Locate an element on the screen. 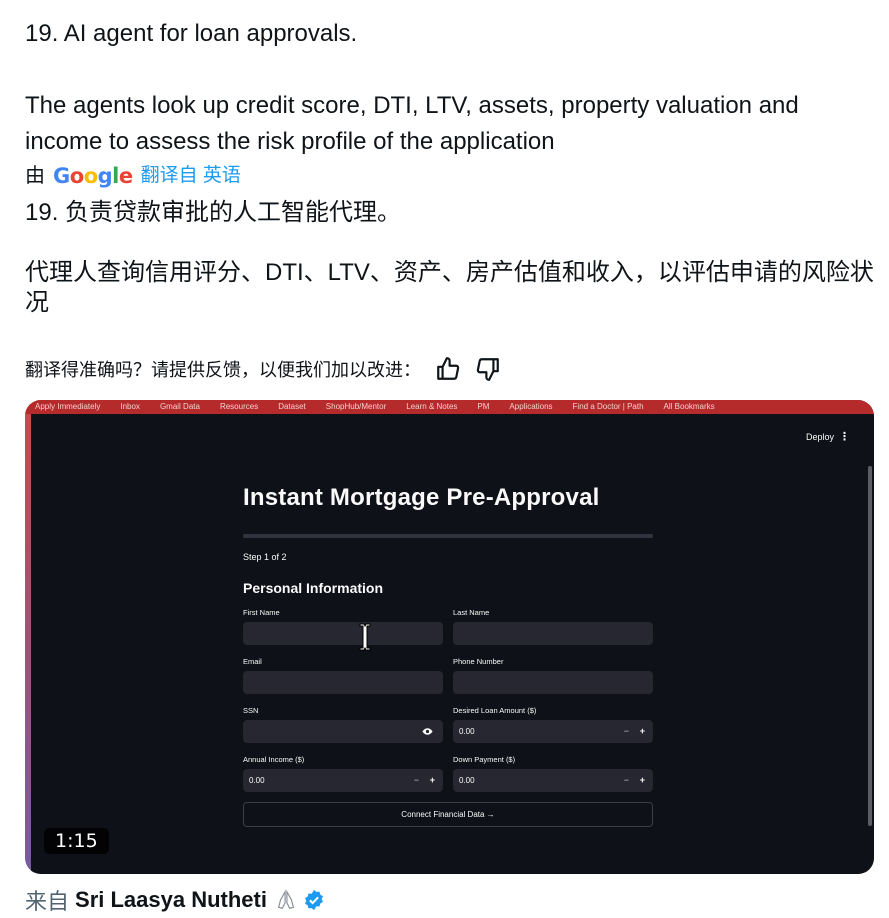  phone-group: Phone Number is located at coordinates (553, 675).